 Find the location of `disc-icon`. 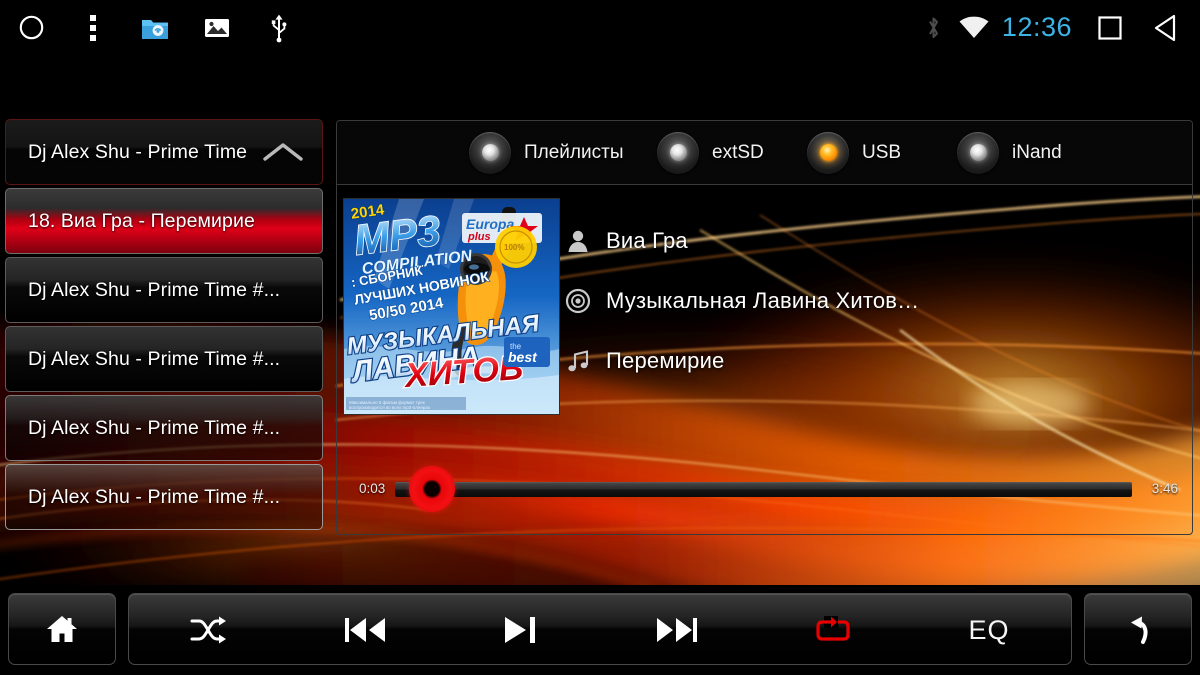

disc-icon is located at coordinates (582, 301).